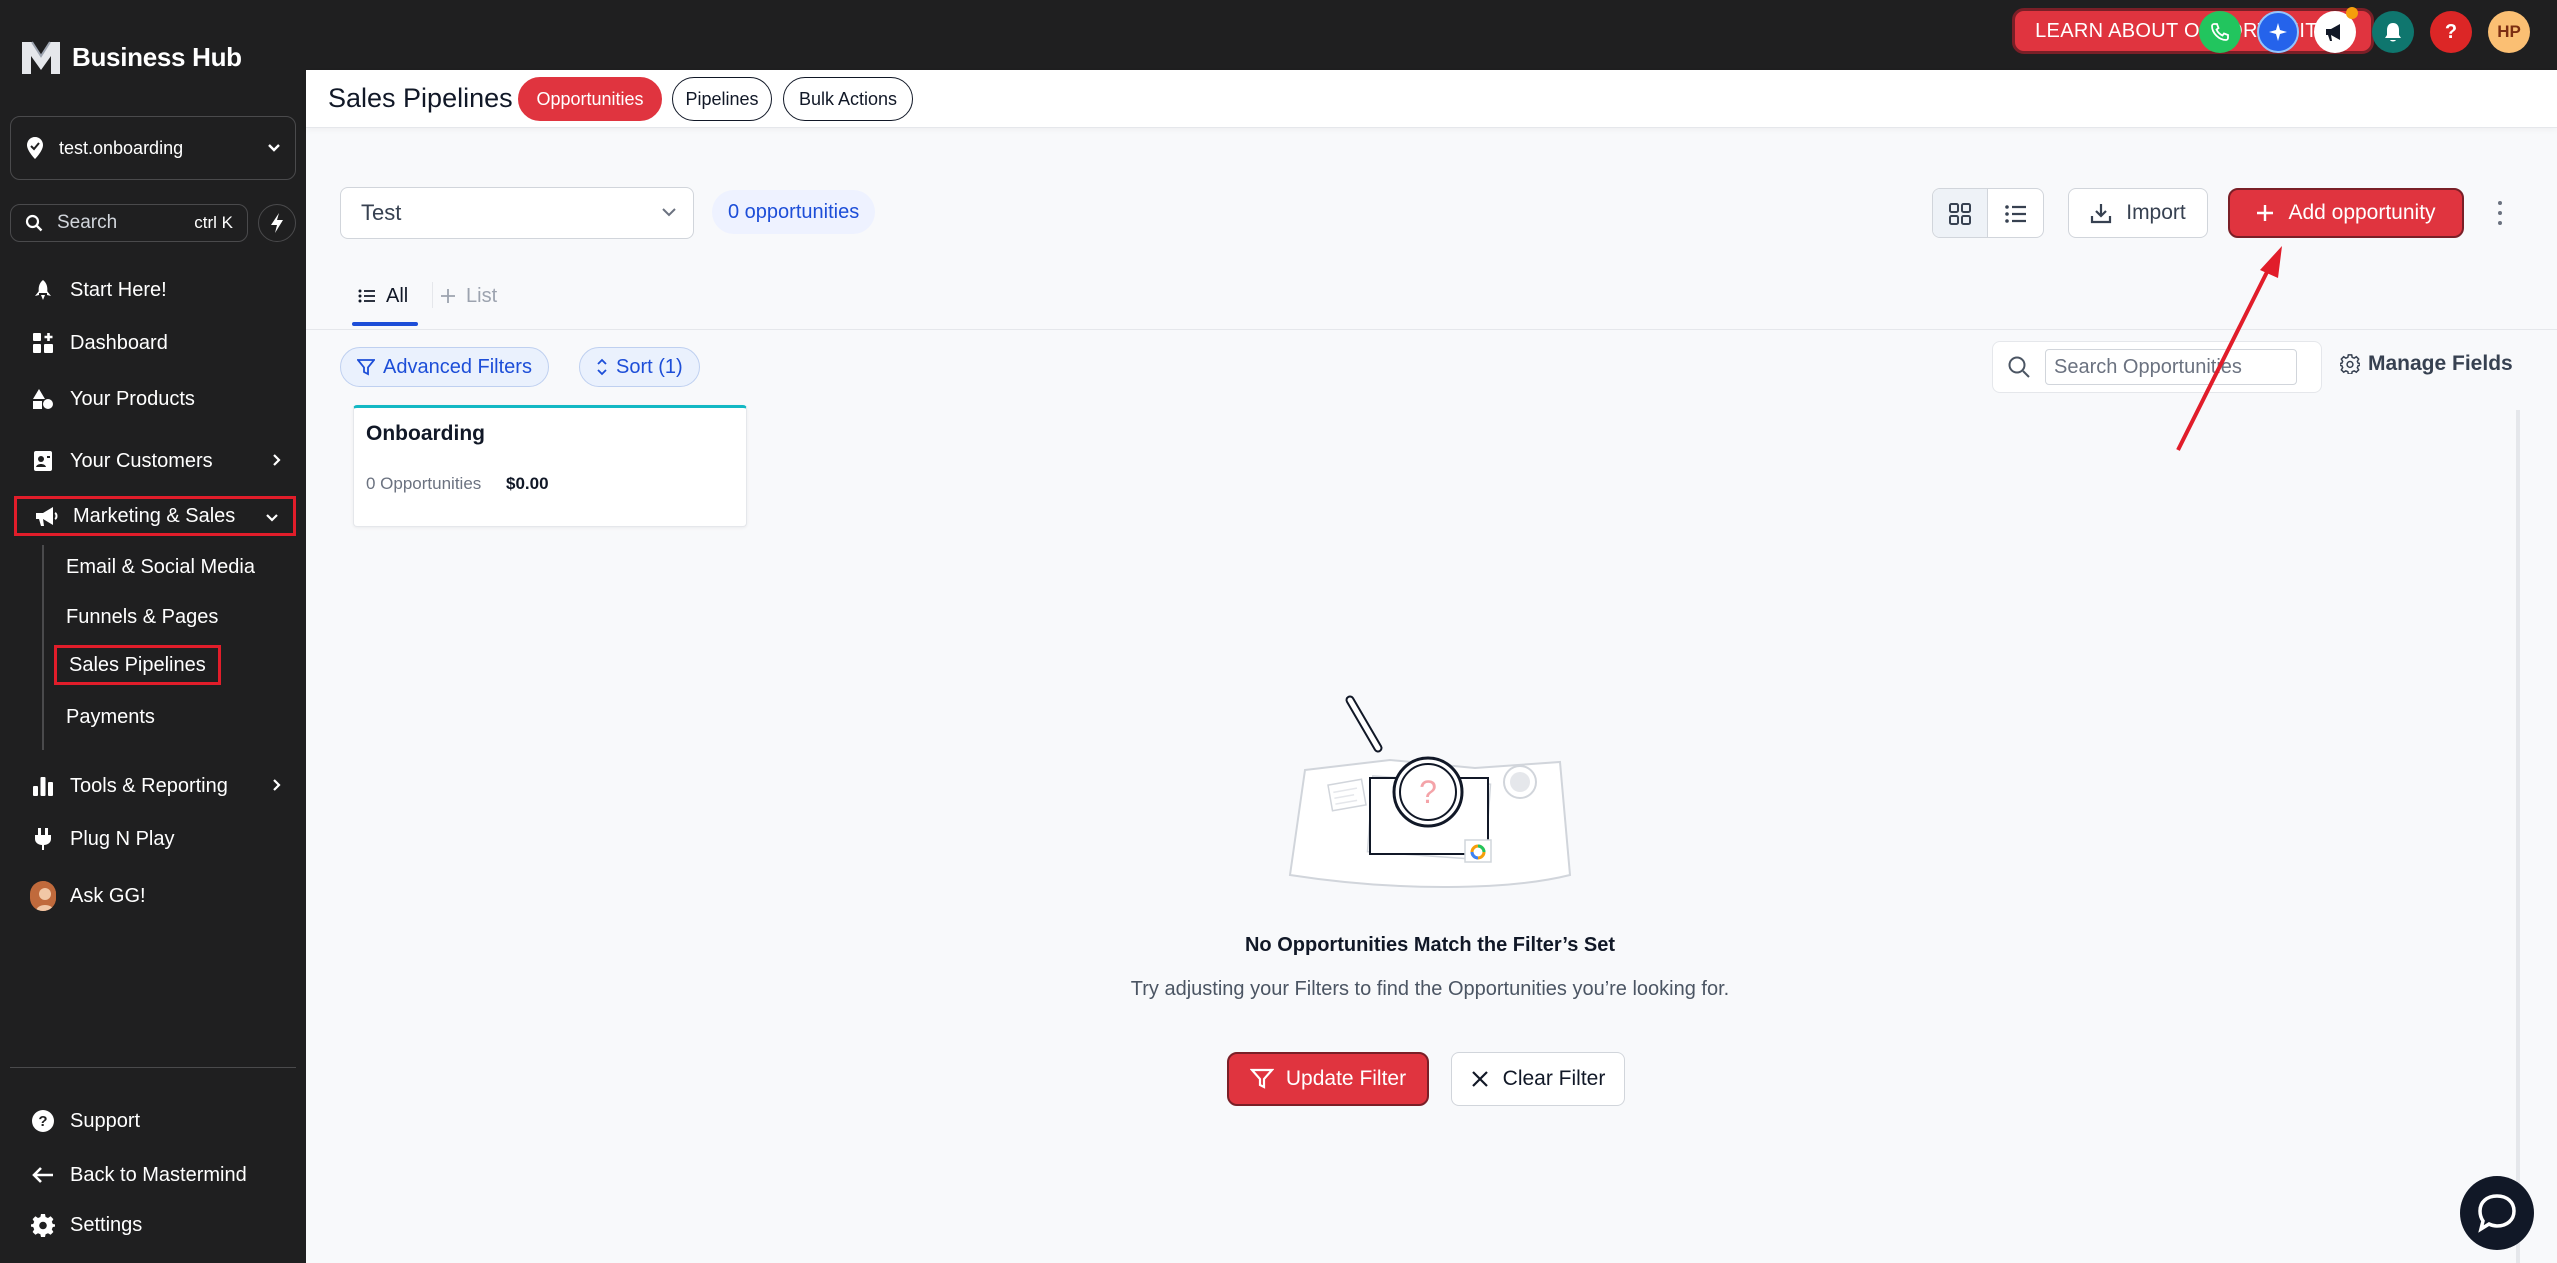 The image size is (2557, 1263). I want to click on question-circle-icon: ?, so click(43, 1121).